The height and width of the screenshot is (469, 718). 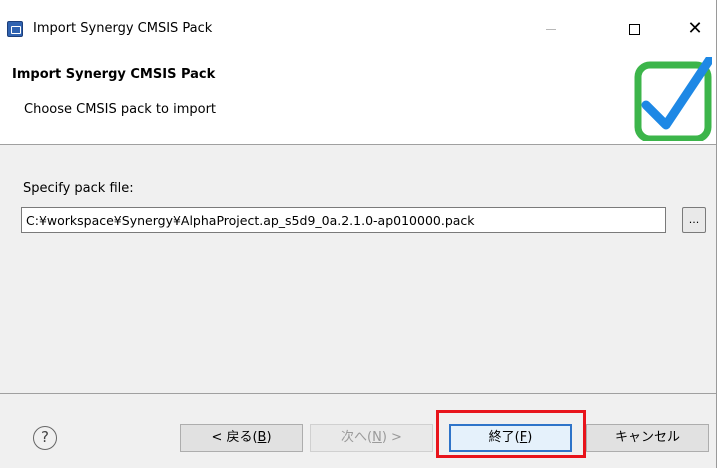 I want to click on minimize-button, so click(x=551, y=29).